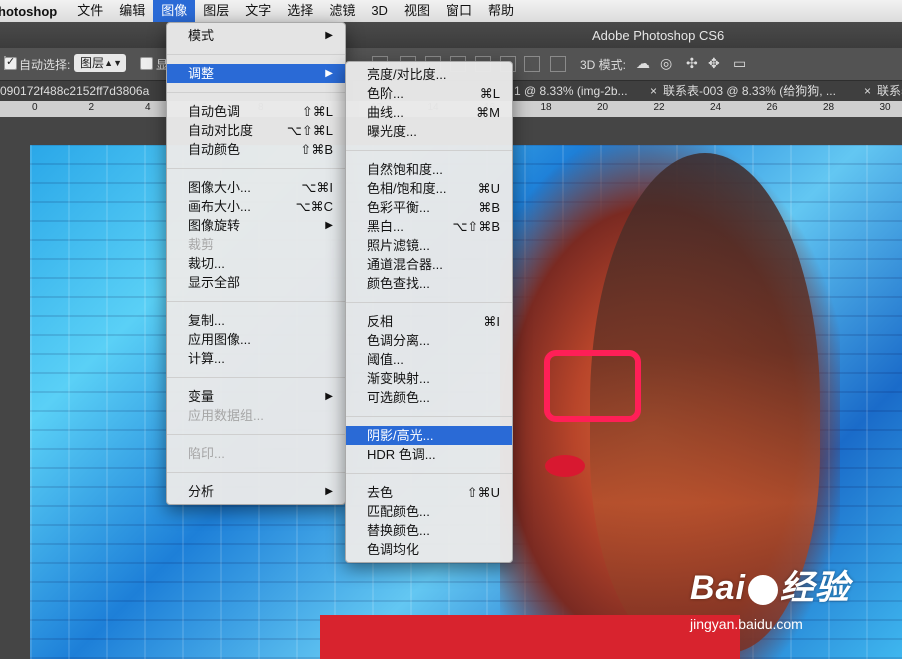  I want to click on dropdown-arrow-icon: ▲▼, so click(113, 63).